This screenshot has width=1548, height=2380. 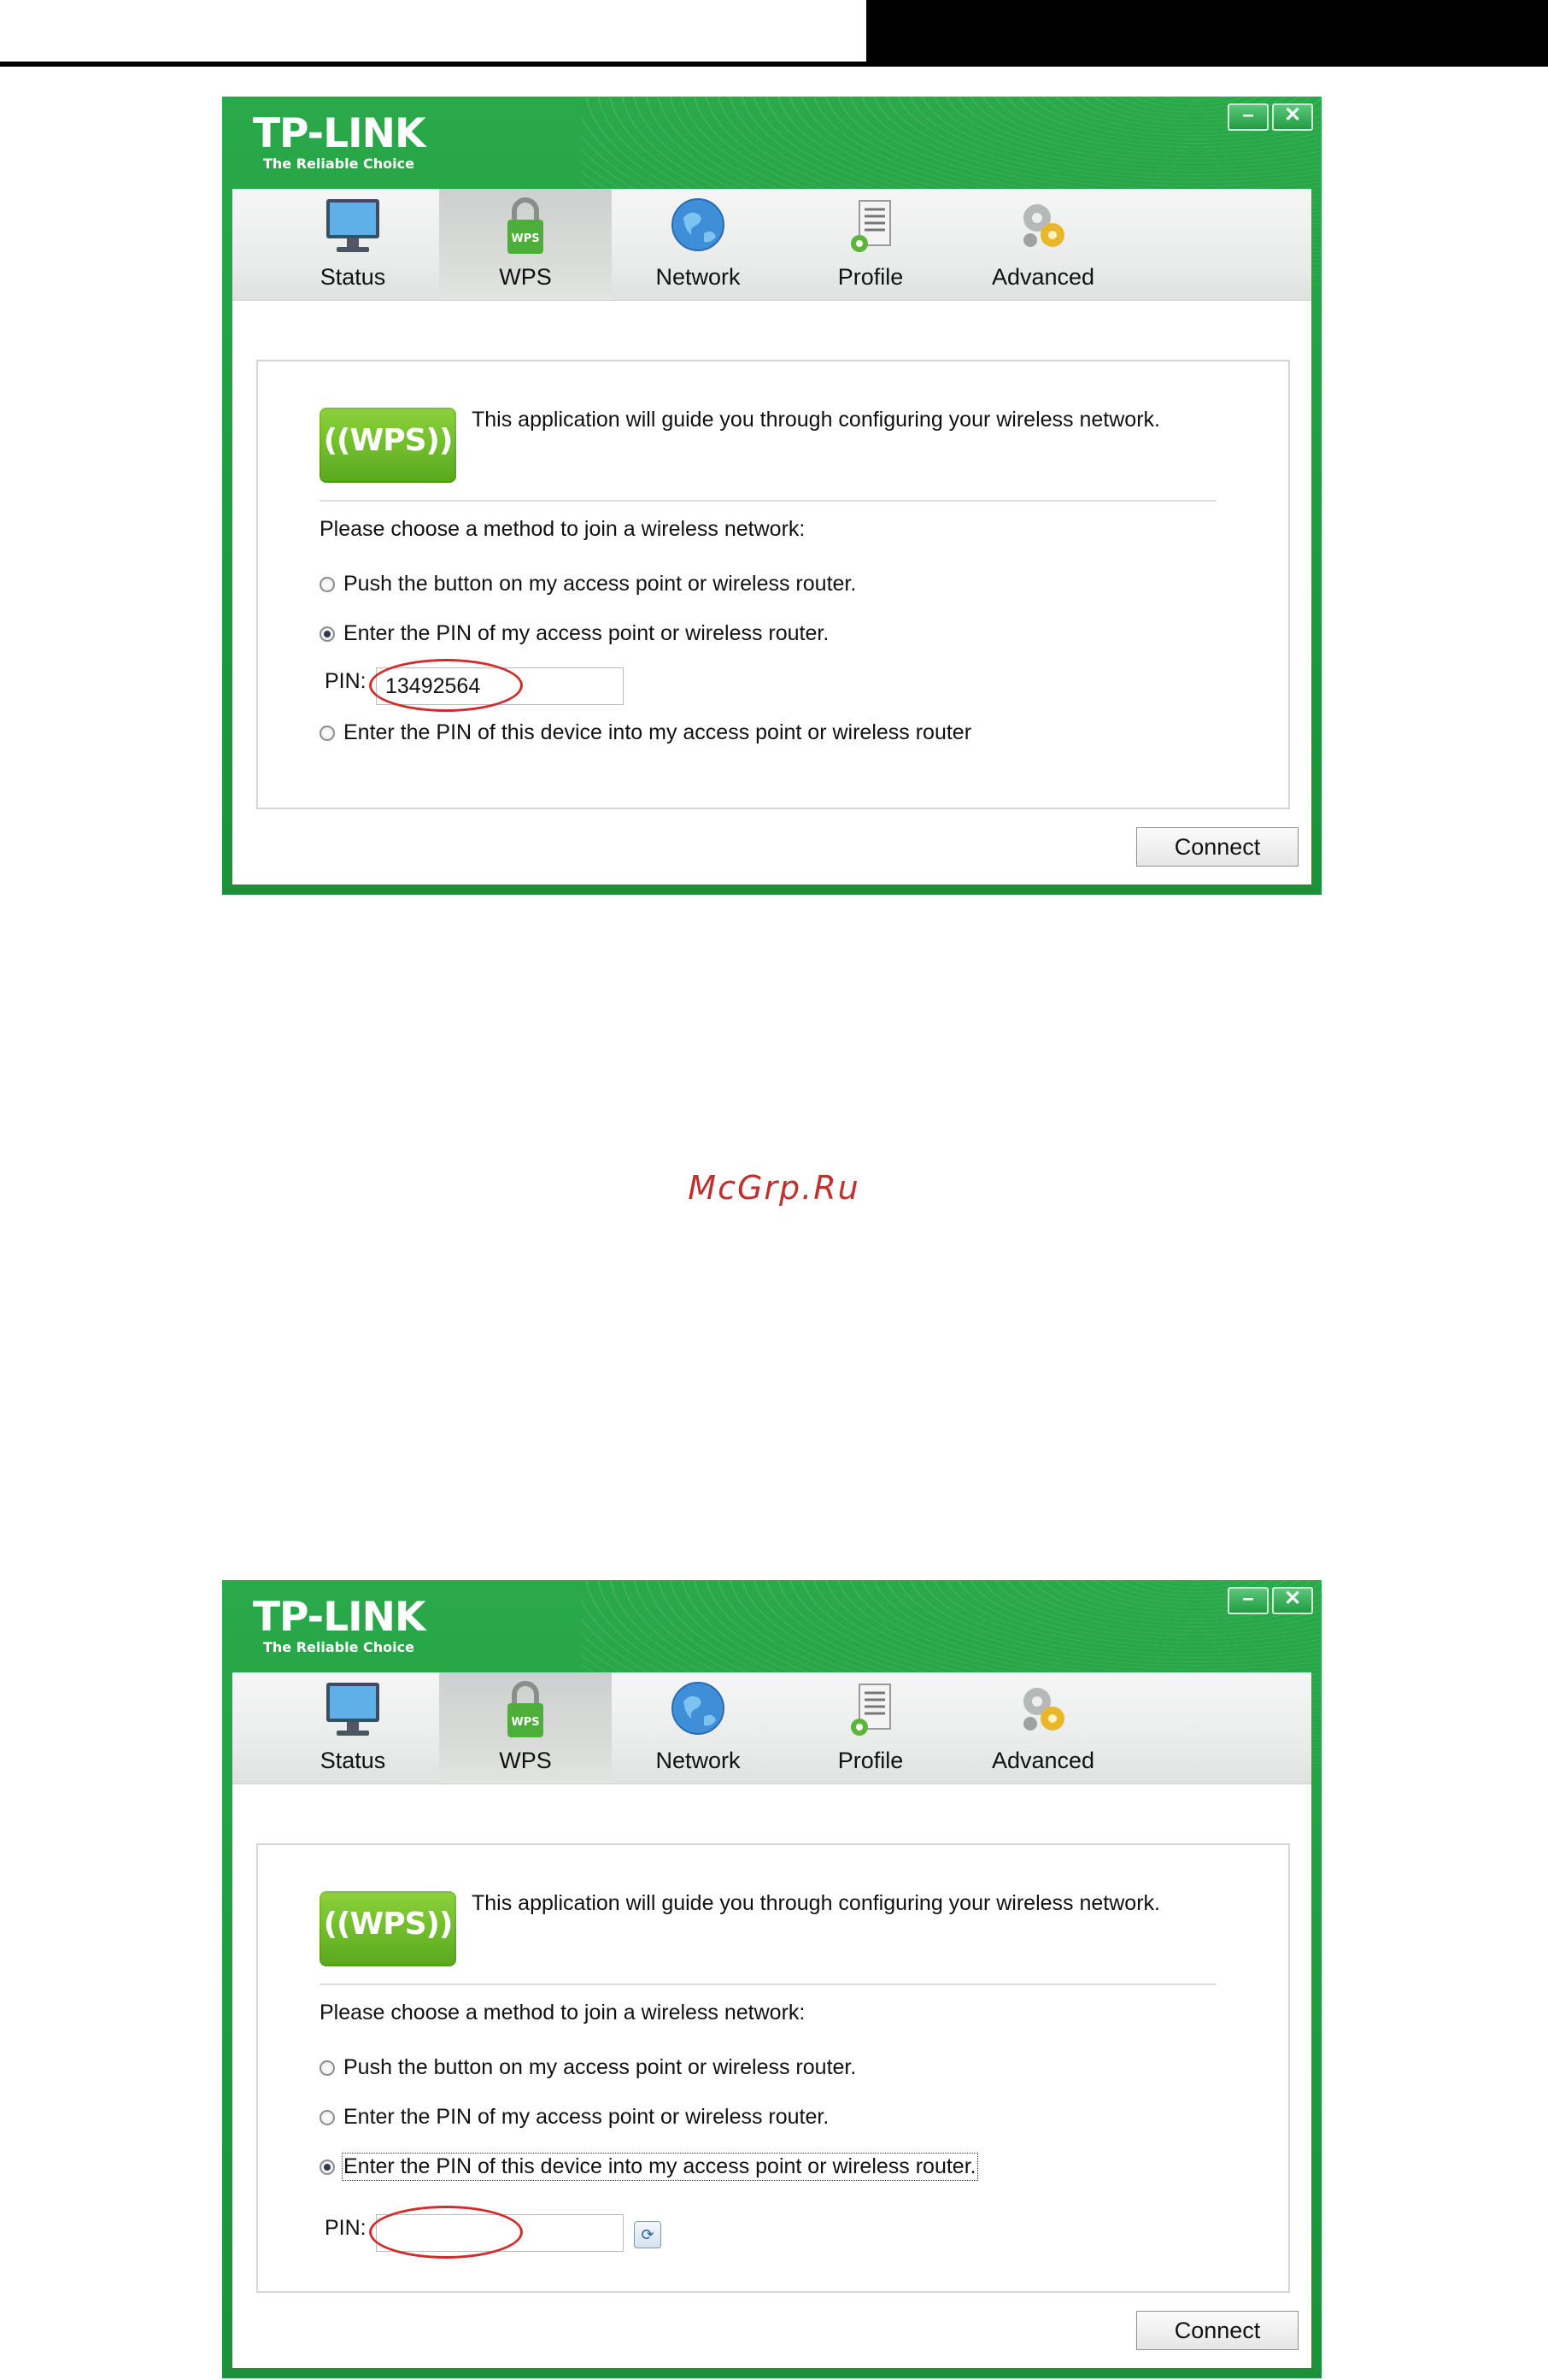 I want to click on header-rule, so click(x=433, y=64).